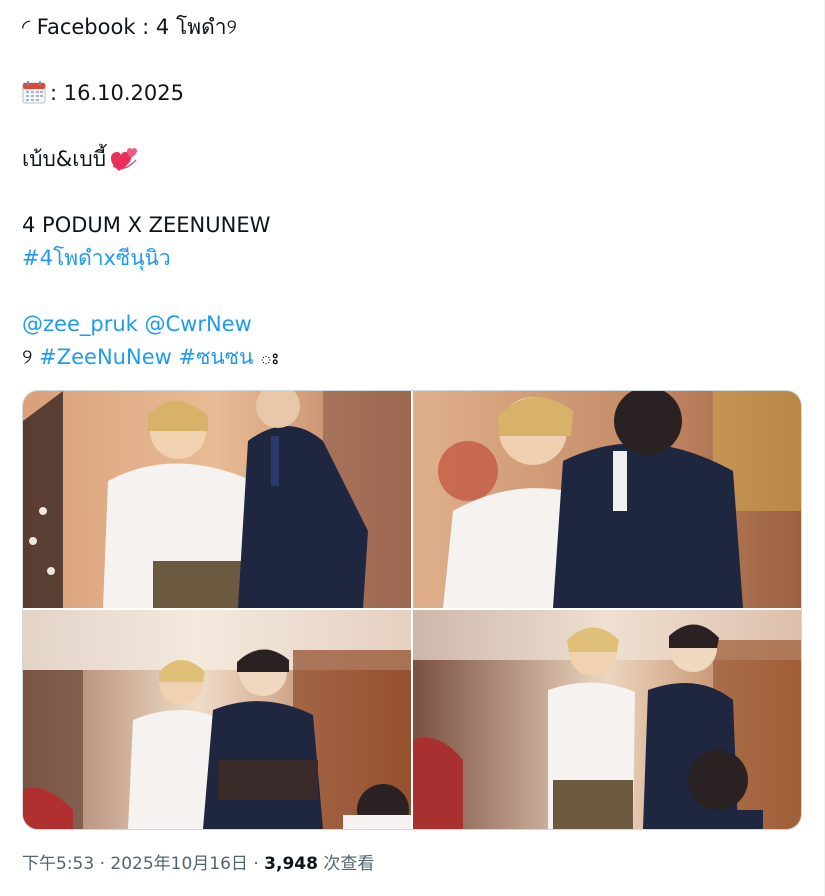  I want to click on couple-text: เบ้บ&เบบี้, so click(64, 159).